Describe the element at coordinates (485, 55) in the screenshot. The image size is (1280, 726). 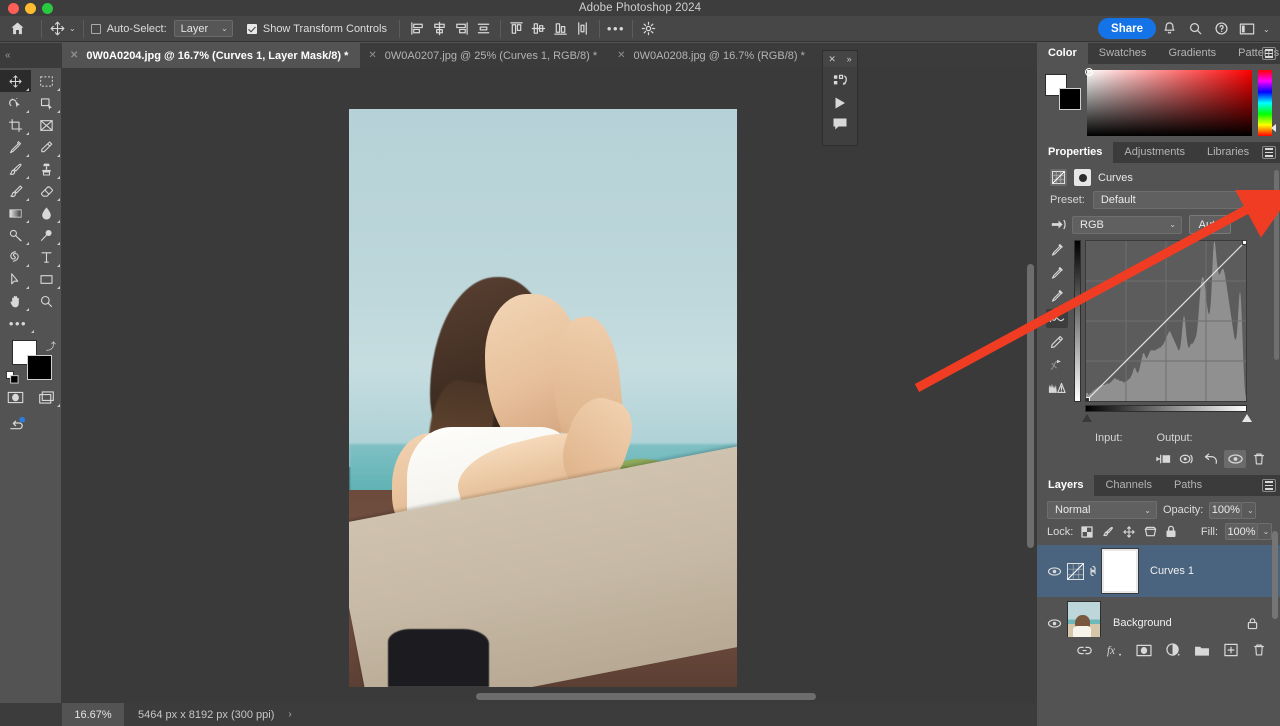
I see `document-tab-1: ✕ 0W0A0207.jpg @ 25% (Curves 1, RGB/8) *` at that location.